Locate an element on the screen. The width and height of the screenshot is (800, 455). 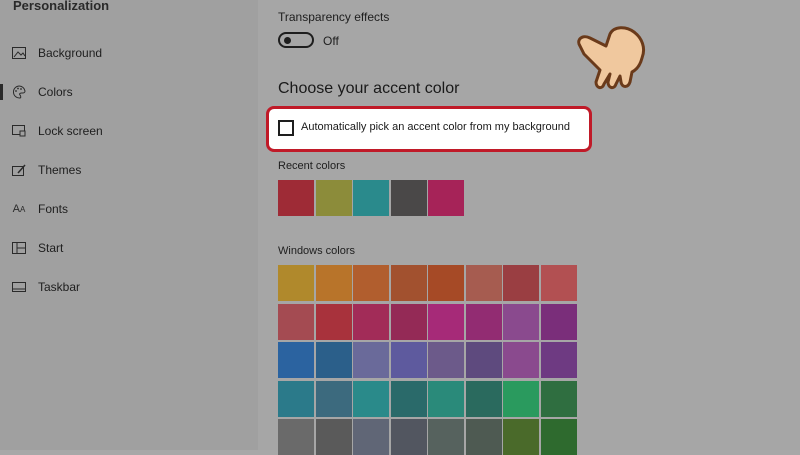
transparency-label: Transparency effects is located at coordinates (334, 17).